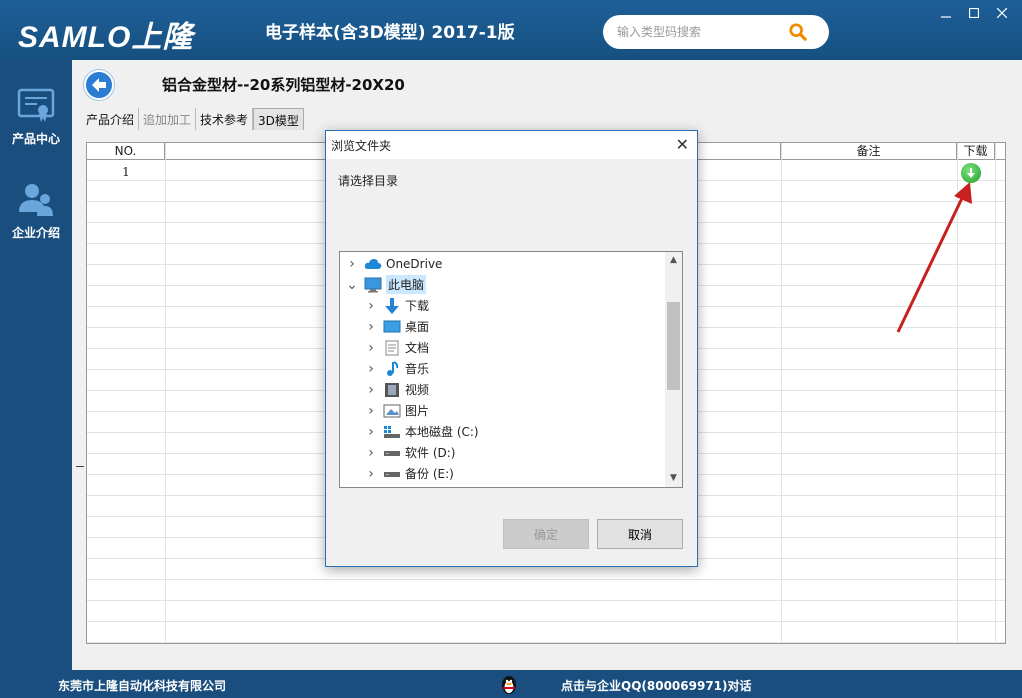 Image resolution: width=1022 pixels, height=698 pixels. Describe the element at coordinates (414, 264) in the screenshot. I see `tree-item-label: OneDrive` at that location.